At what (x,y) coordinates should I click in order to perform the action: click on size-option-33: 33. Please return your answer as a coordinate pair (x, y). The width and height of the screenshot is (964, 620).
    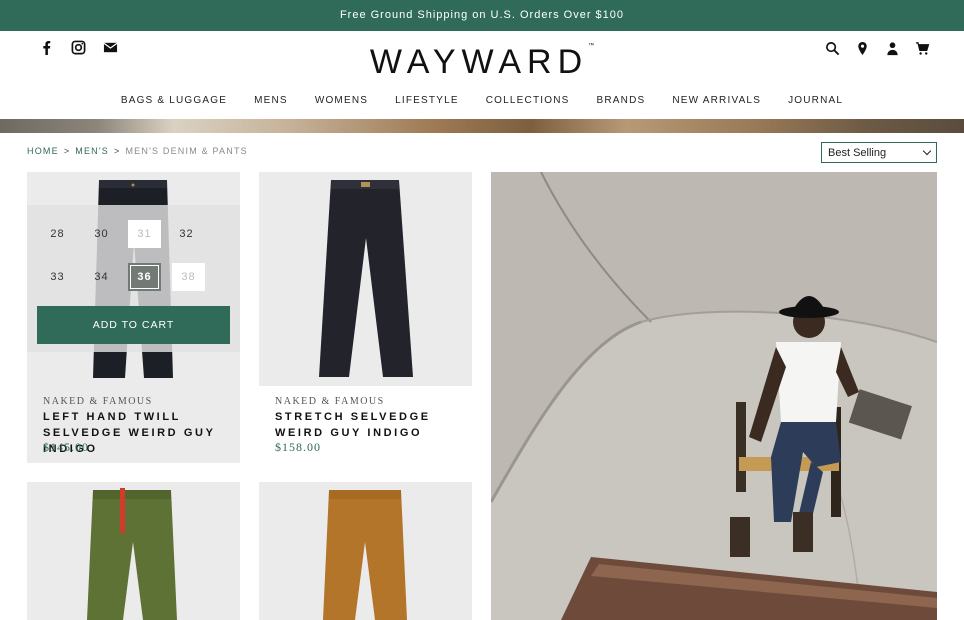
    Looking at the image, I should click on (57, 277).